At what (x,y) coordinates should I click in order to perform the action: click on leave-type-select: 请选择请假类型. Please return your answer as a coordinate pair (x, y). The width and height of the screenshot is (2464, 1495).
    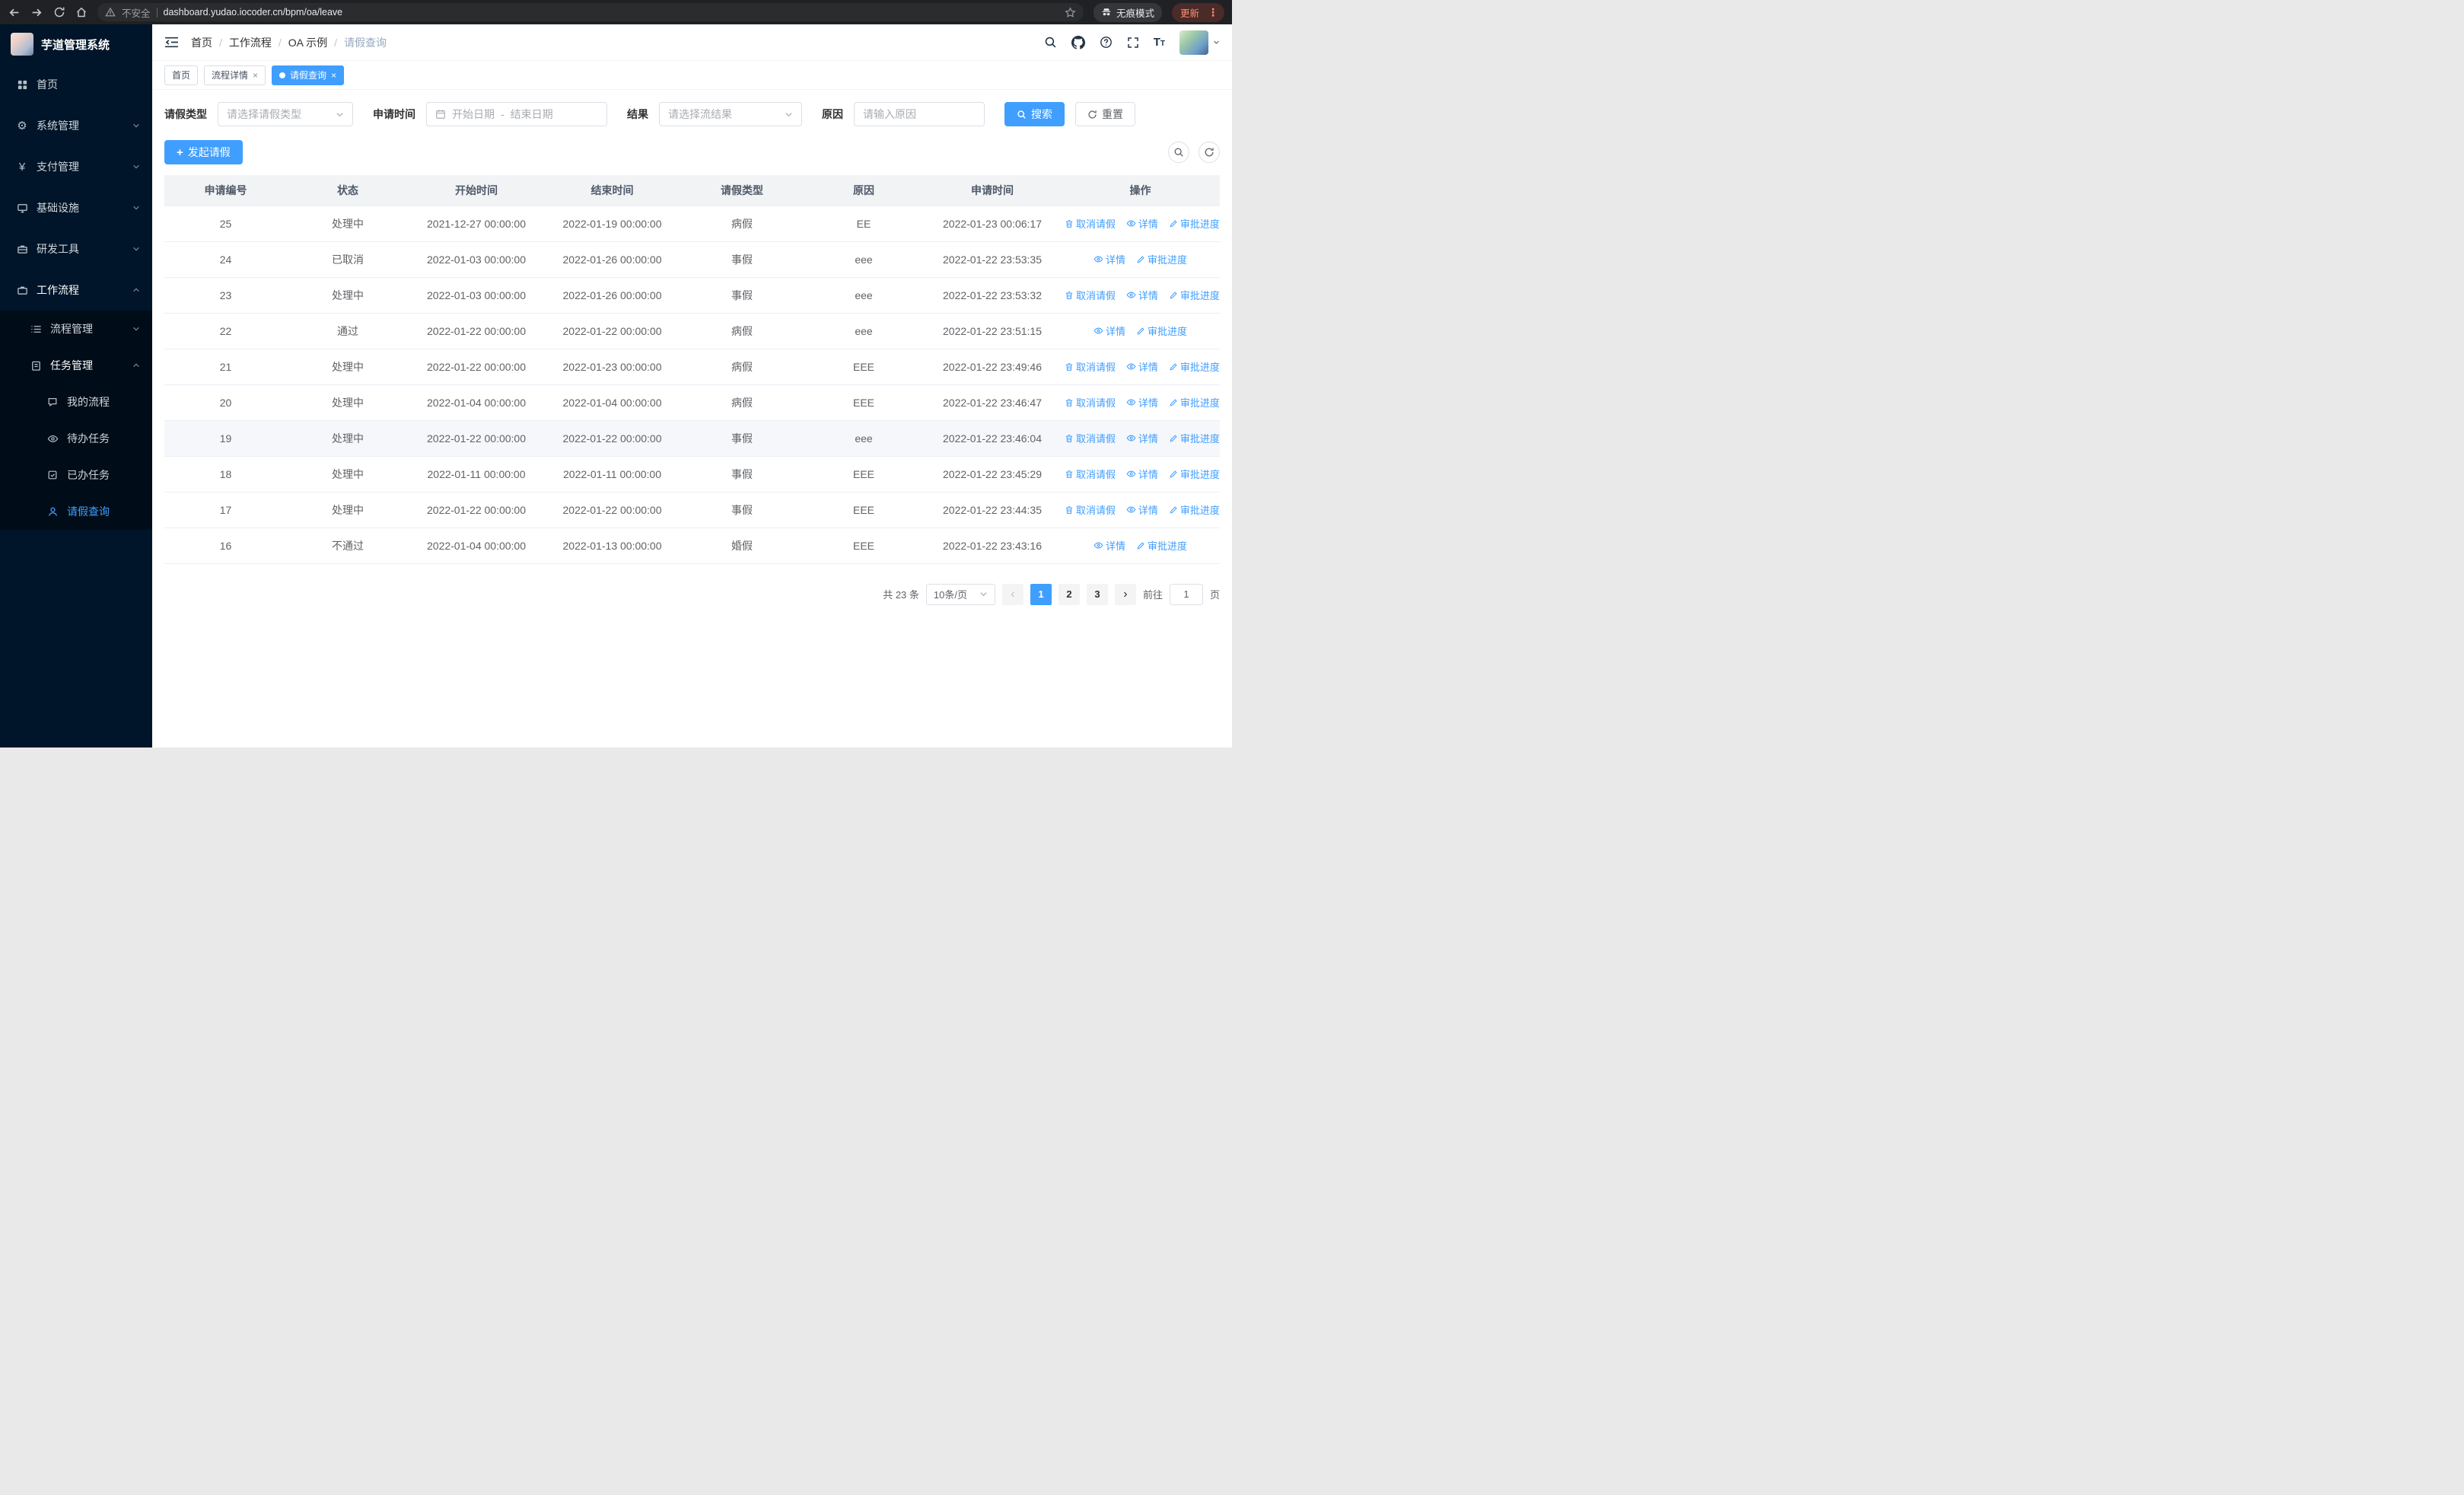
    Looking at the image, I should click on (285, 114).